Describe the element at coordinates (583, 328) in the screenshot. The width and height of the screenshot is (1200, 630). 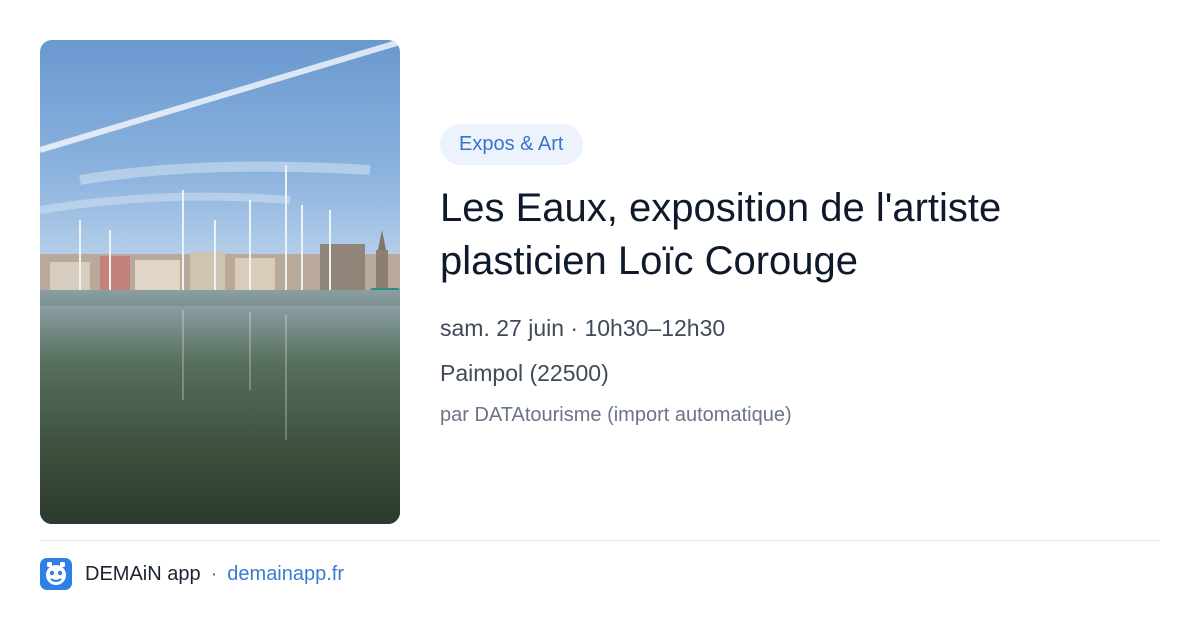
I see `event-datetime: sam. 27 juin · 10h30–12h30` at that location.